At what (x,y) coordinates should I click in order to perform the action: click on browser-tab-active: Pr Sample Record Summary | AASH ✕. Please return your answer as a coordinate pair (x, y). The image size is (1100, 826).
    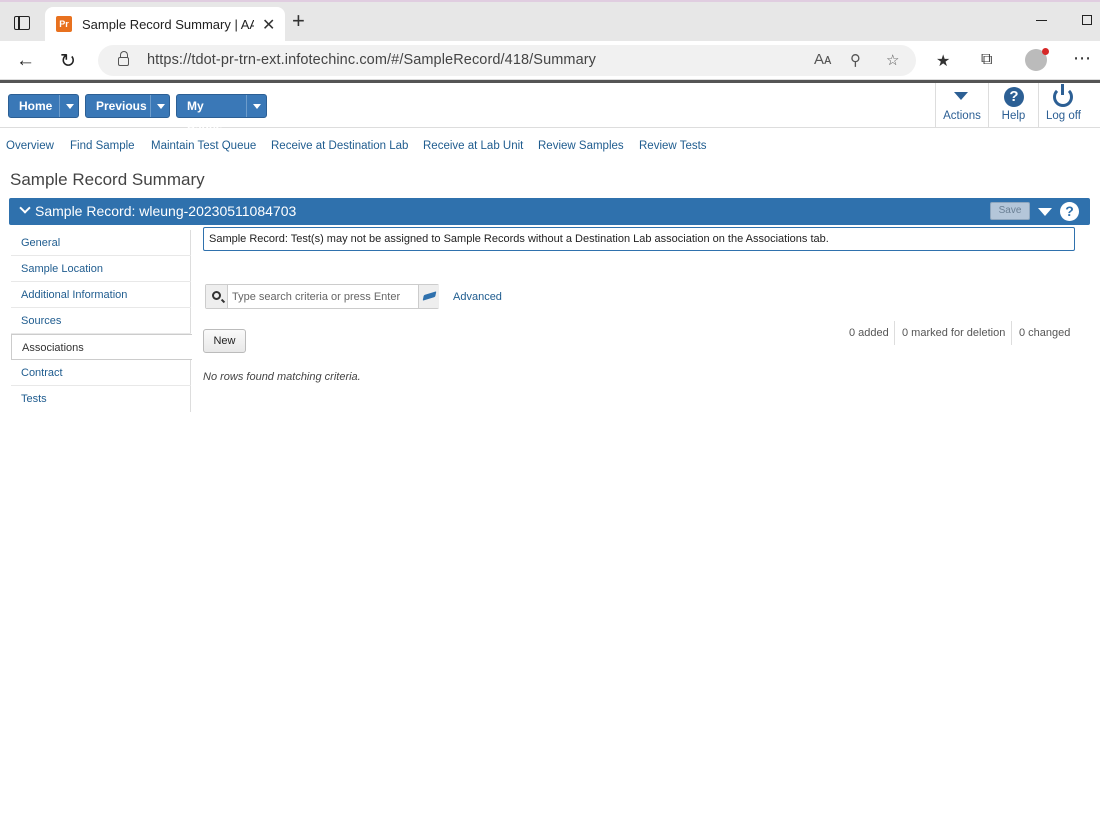
    Looking at the image, I should click on (165, 24).